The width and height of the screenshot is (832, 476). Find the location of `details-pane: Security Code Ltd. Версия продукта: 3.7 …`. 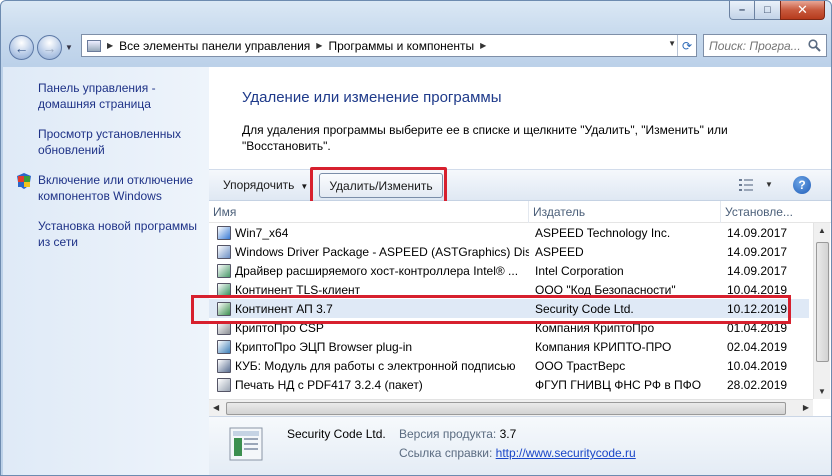

details-pane: Security Code Ltd. Версия продукта: 3.7 … is located at coordinates (520, 445).